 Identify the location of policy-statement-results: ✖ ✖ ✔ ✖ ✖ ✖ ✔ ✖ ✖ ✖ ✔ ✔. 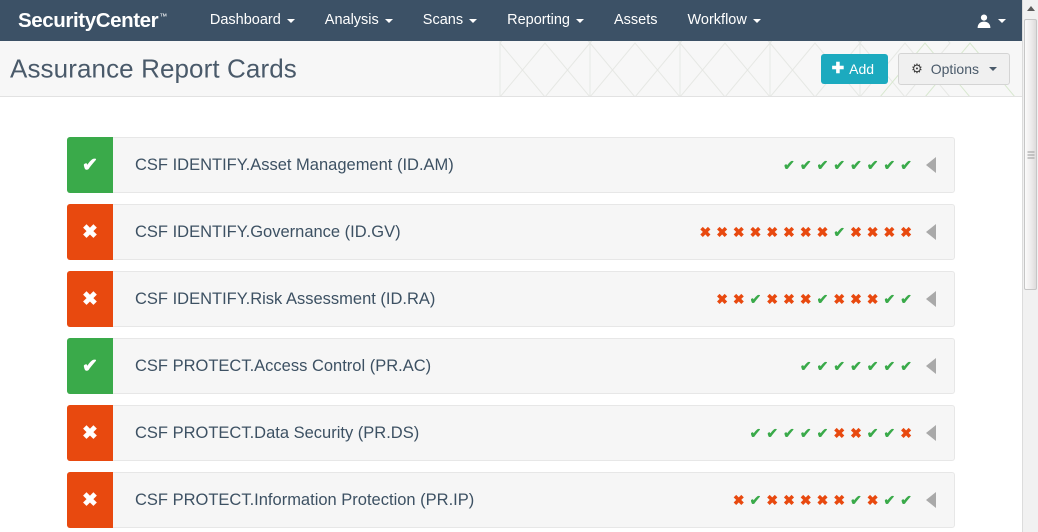
(814, 299).